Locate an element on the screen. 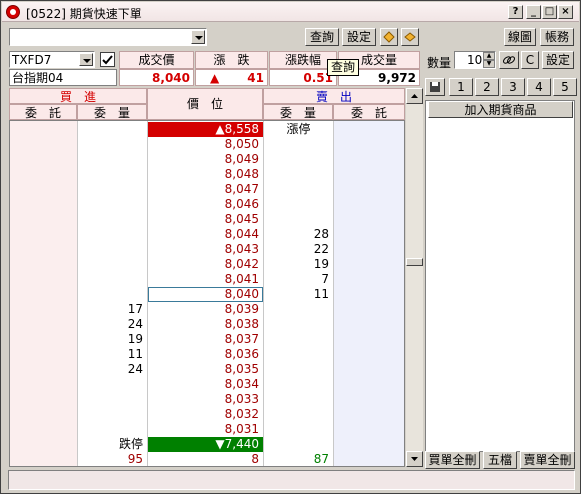  price-cell: 8,031 is located at coordinates (205, 429).